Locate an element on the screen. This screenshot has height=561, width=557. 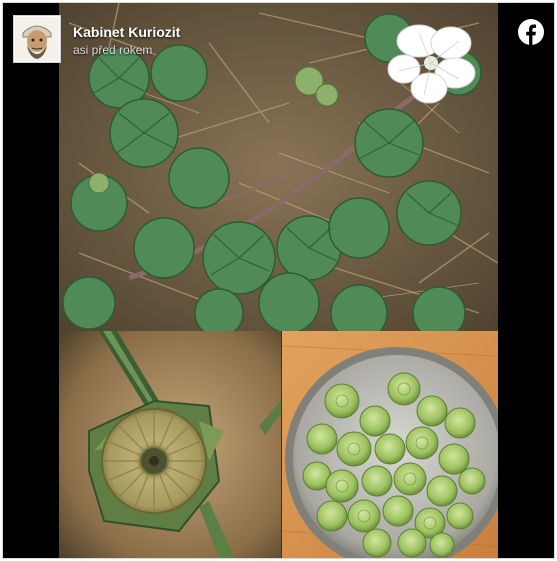
post-header: Kabinet Kuriozit asi před rokem is located at coordinates (96, 39).